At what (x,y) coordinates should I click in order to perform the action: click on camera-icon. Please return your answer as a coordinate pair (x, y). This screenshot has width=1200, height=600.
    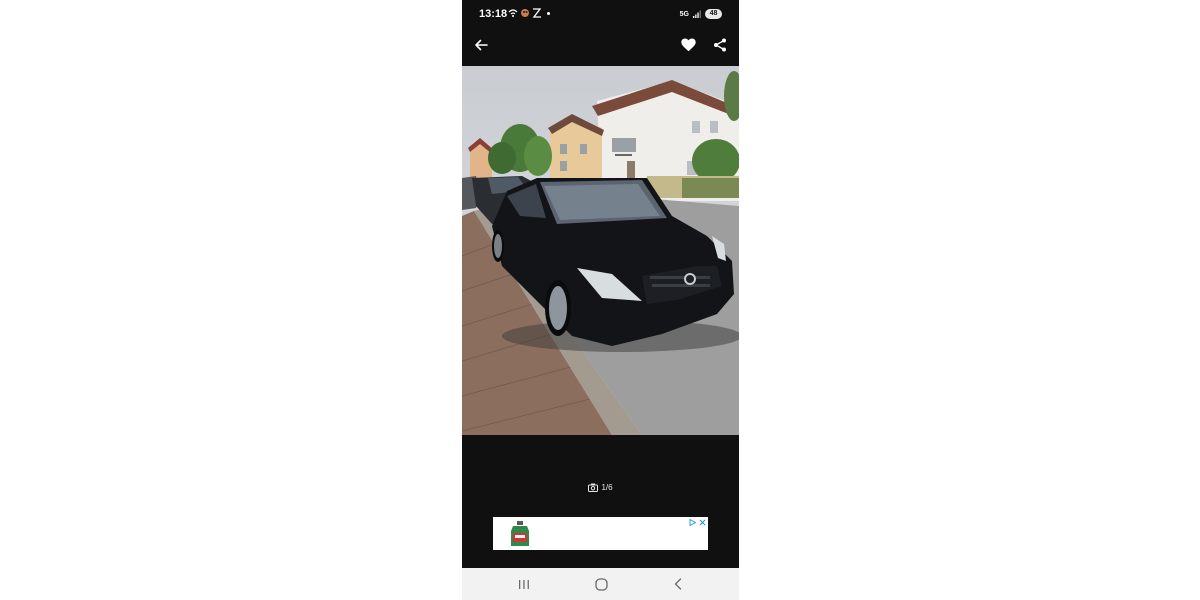
    Looking at the image, I should click on (593, 487).